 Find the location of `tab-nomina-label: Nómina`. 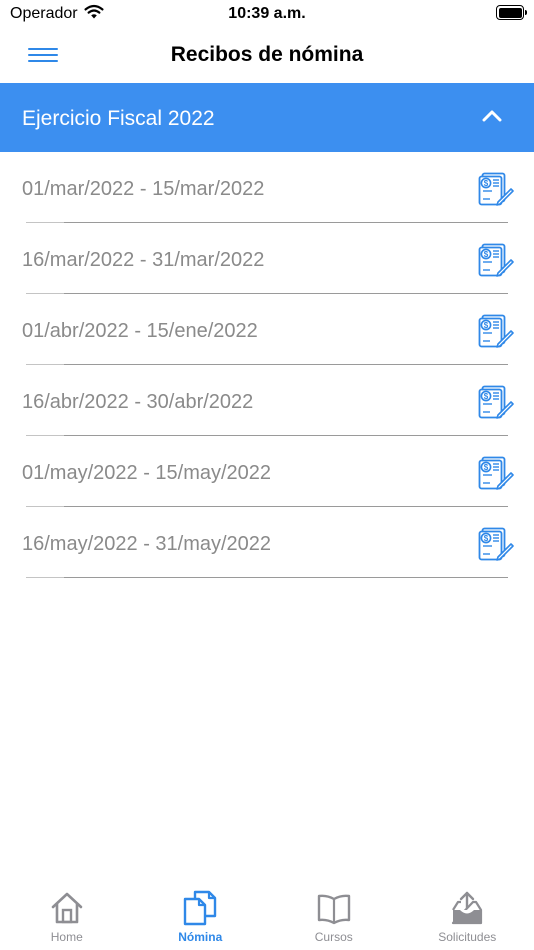

tab-nomina-label: Nómina is located at coordinates (200, 937).